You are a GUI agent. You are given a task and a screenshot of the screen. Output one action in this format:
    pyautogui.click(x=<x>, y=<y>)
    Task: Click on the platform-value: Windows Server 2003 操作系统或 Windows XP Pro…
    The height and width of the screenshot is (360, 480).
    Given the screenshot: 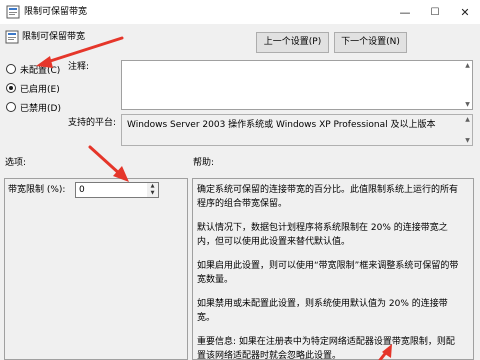 What is the action you would take?
    pyautogui.click(x=297, y=130)
    